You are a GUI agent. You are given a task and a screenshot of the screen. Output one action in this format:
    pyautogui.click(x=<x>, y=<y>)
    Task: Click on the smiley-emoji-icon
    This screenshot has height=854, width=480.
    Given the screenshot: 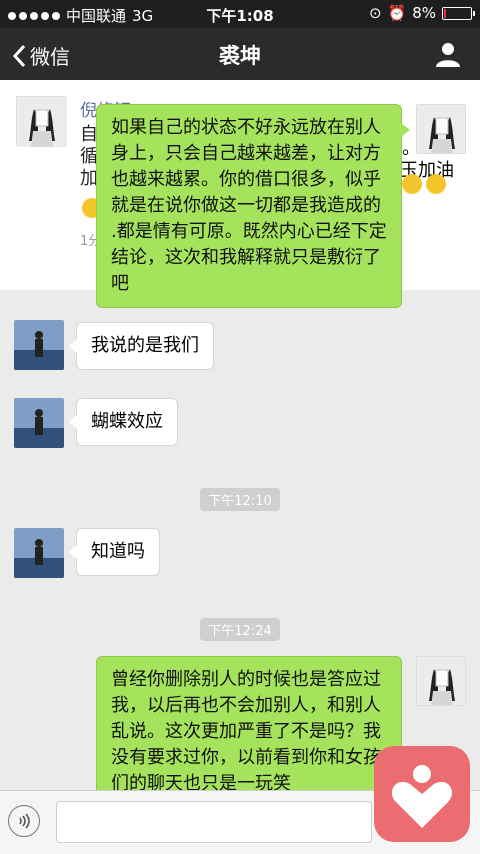 What is the action you would take?
    pyautogui.click(x=412, y=184)
    